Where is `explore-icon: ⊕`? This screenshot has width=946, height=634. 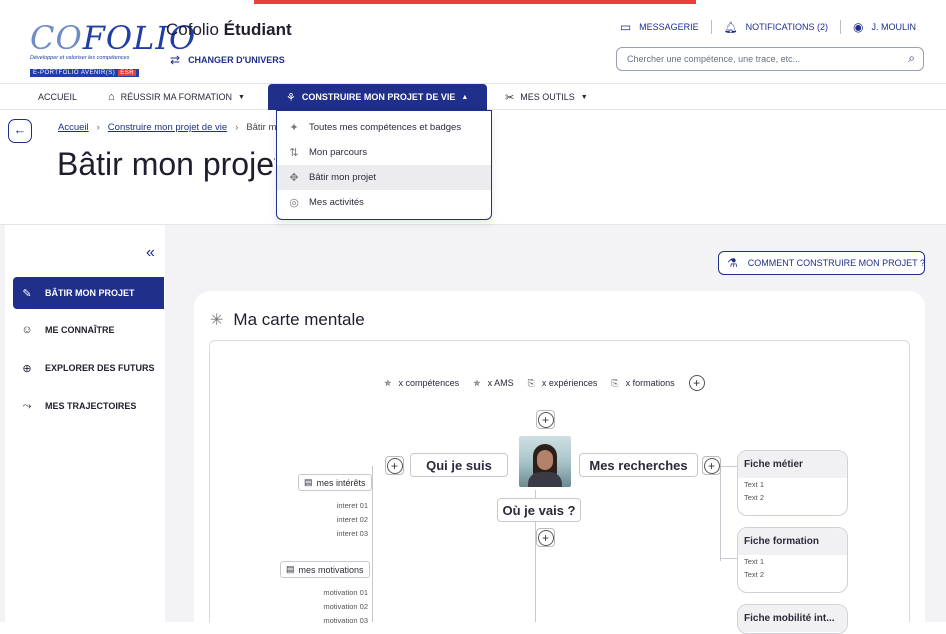 explore-icon: ⊕ is located at coordinates (27, 368).